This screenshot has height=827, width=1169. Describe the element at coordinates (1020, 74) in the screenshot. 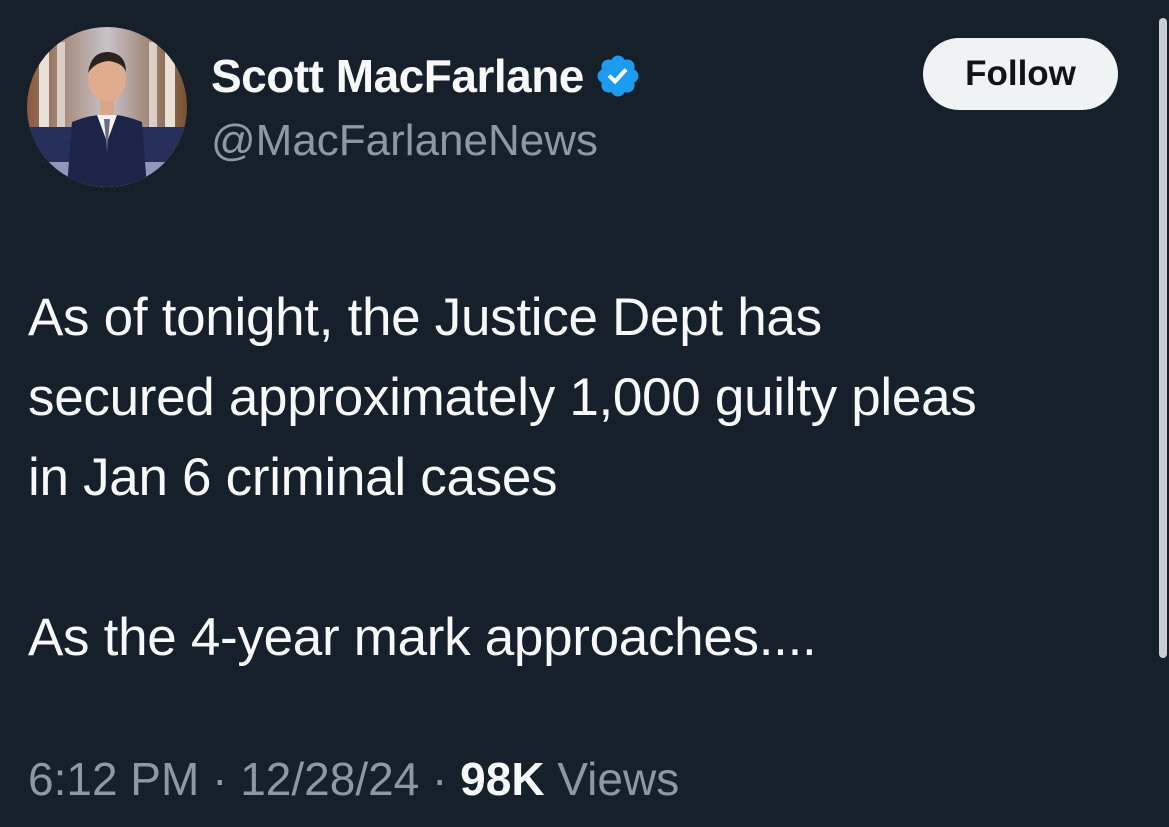

I see `follow-button: Follow` at that location.